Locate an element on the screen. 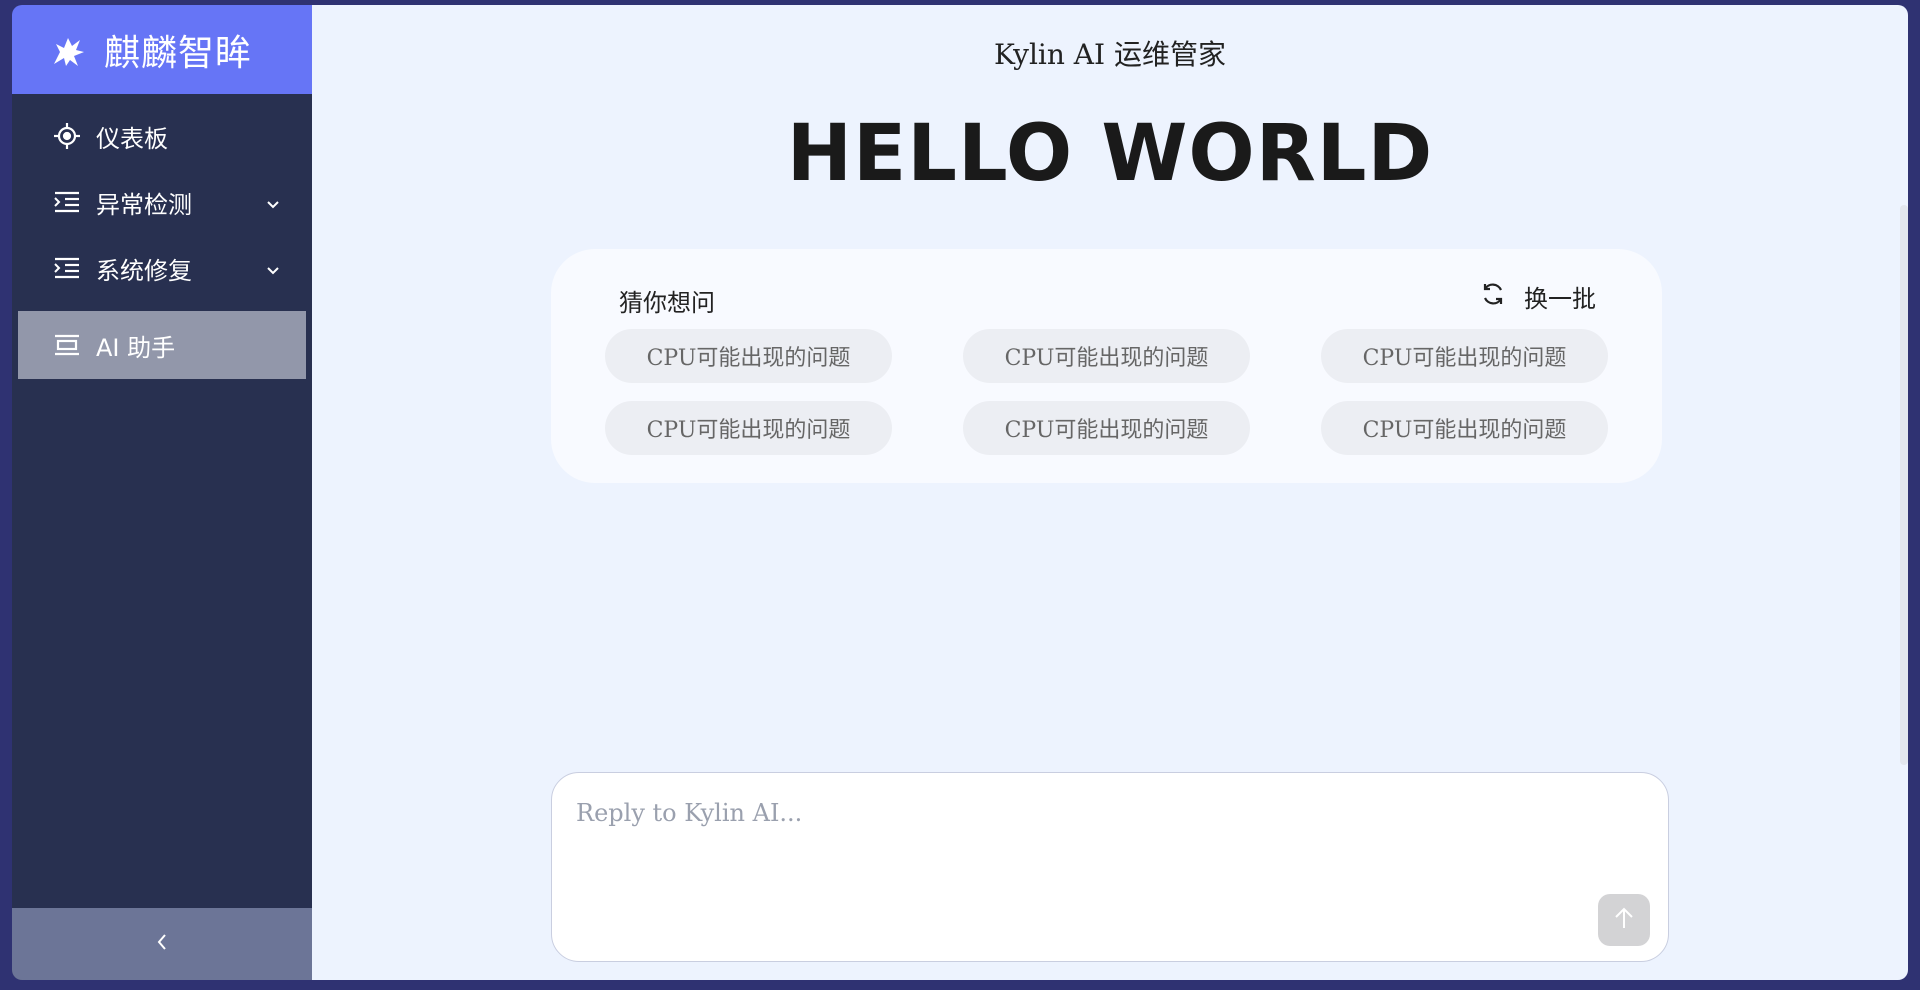 The width and height of the screenshot is (1920, 990). sidebar-item-label: AI 助手 is located at coordinates (136, 347).